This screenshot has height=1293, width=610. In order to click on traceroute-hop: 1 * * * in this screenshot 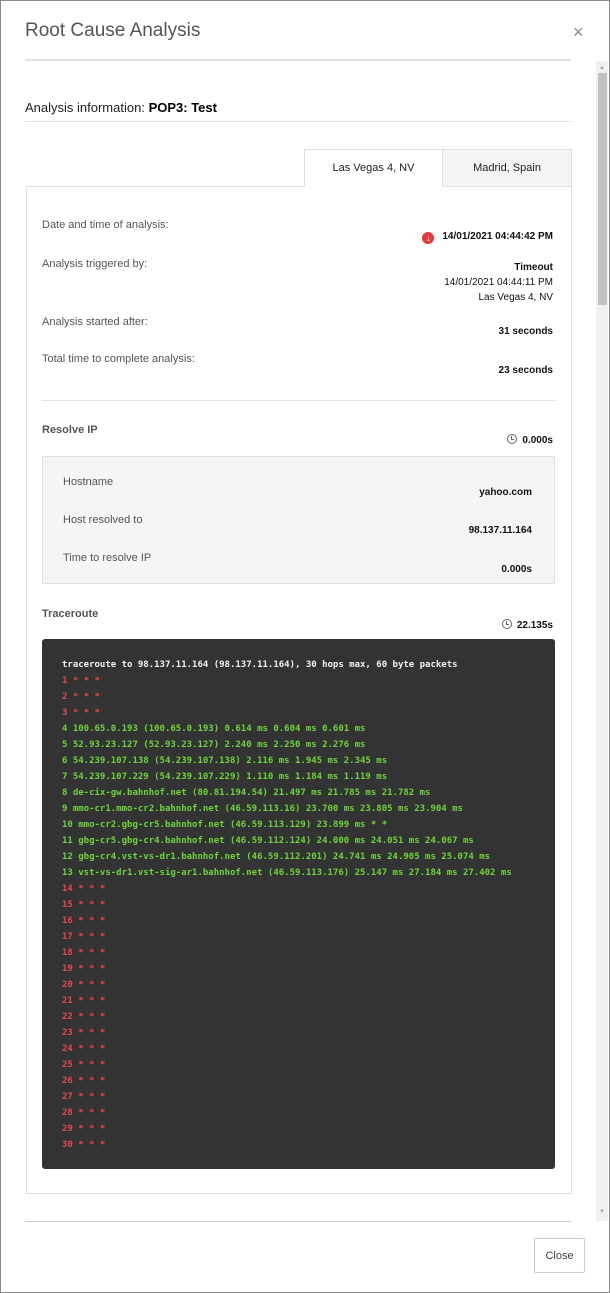, I will do `click(81, 681)`.